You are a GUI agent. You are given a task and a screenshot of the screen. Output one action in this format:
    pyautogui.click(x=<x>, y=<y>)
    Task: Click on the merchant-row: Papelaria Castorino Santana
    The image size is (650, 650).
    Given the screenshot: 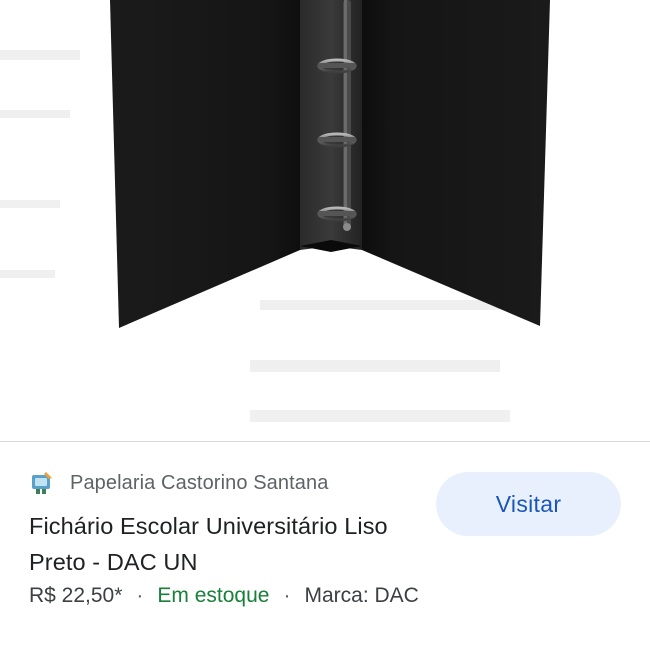 What is the action you would take?
    pyautogui.click(x=179, y=483)
    